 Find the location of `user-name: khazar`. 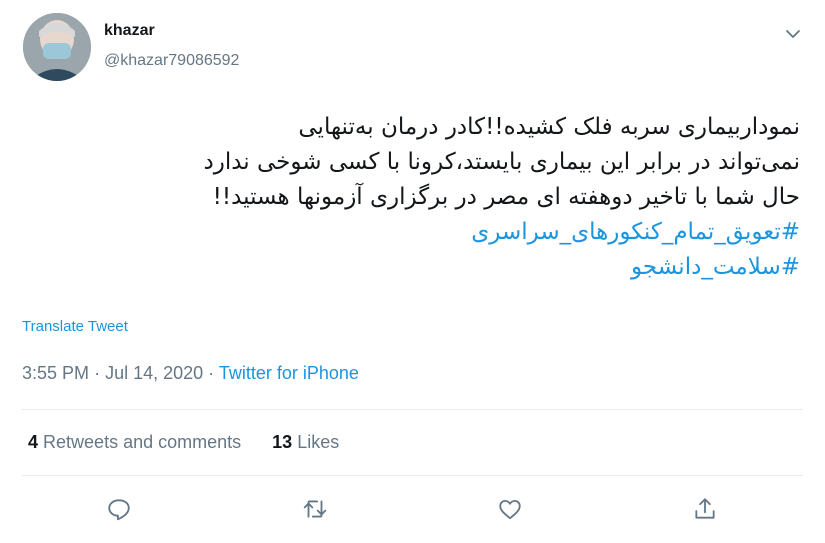

user-name: khazar is located at coordinates (129, 31).